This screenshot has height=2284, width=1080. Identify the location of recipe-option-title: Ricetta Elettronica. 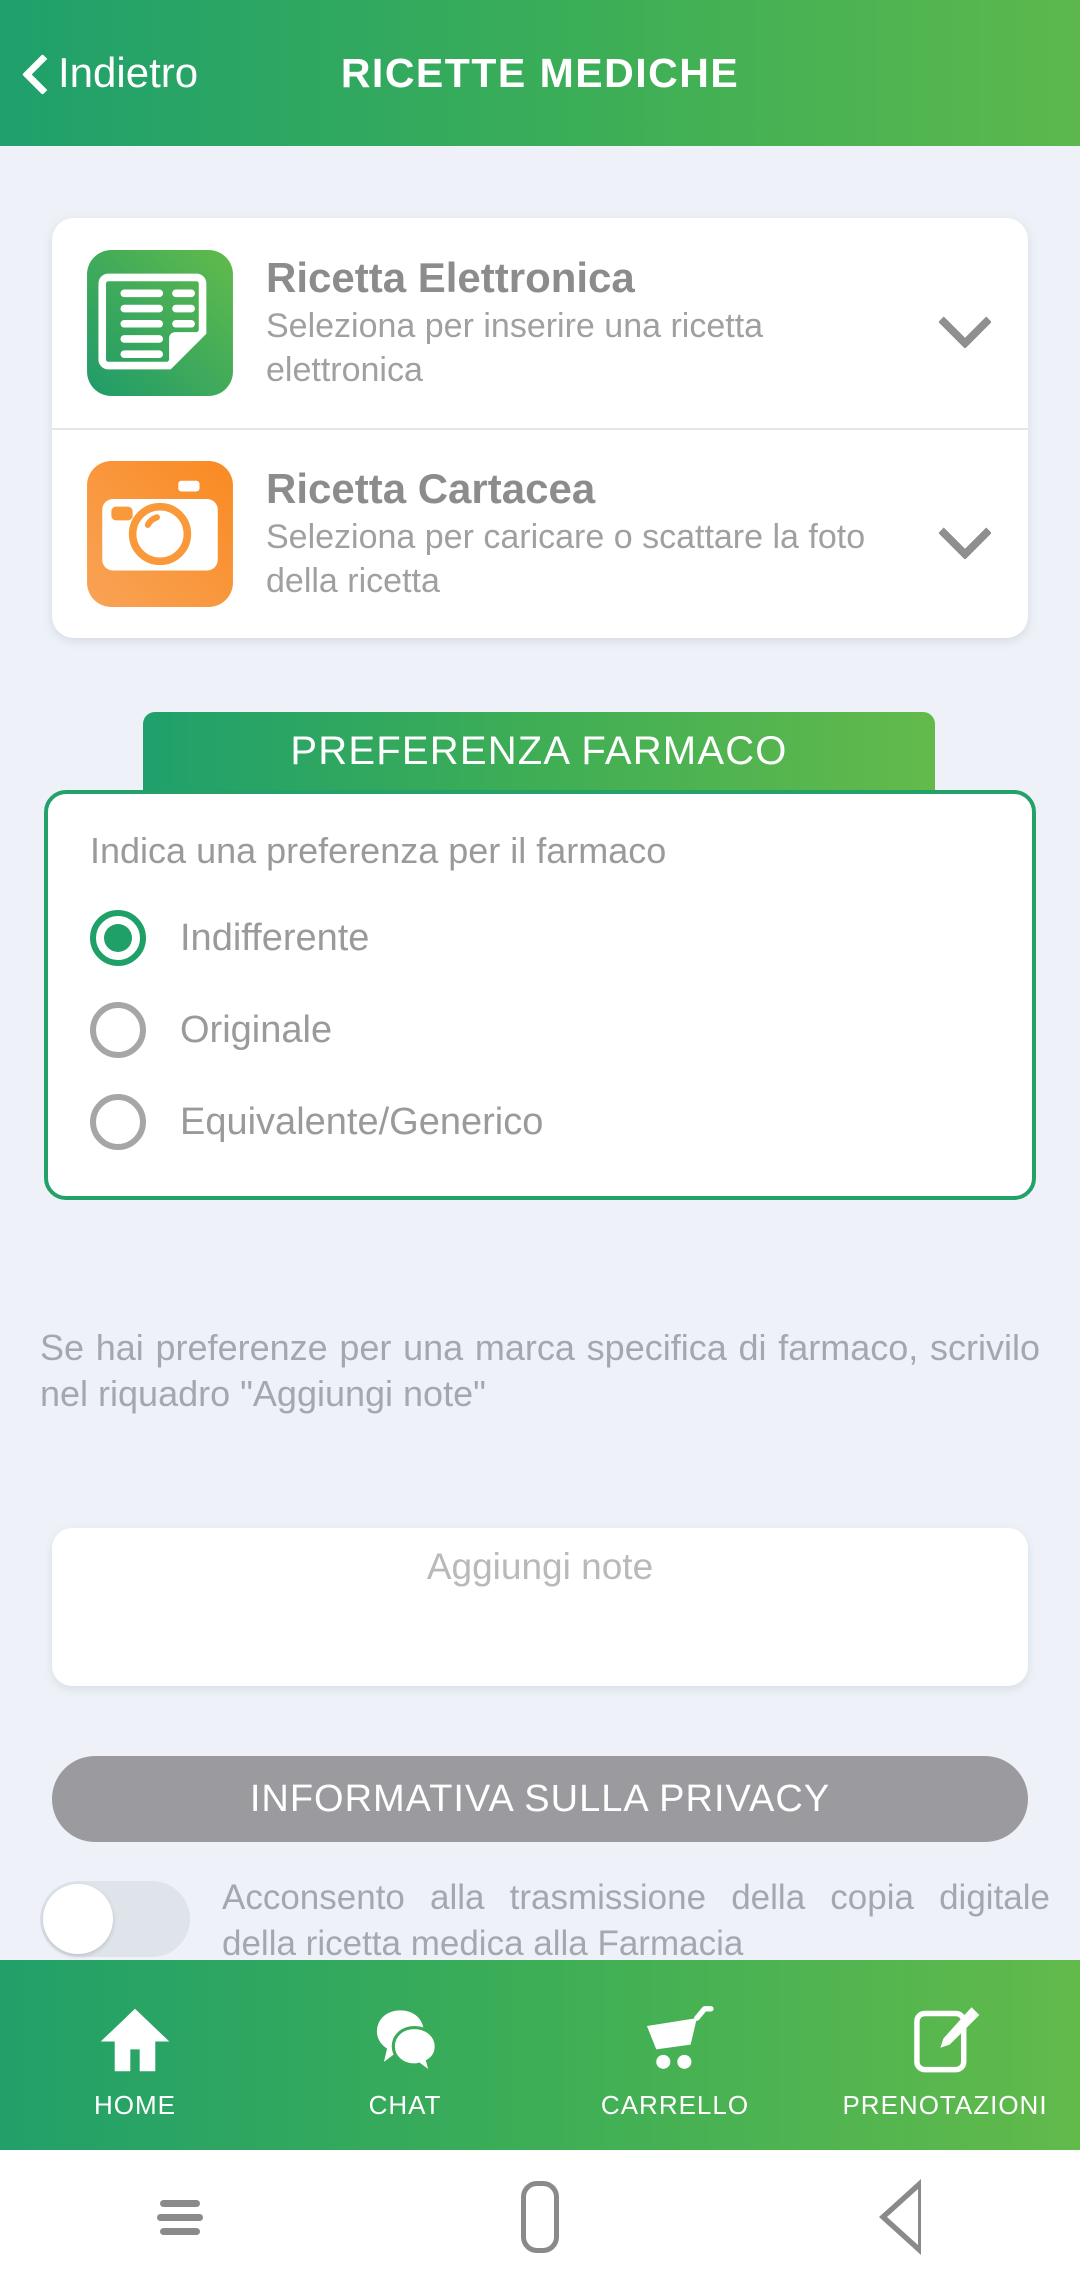
(450, 277).